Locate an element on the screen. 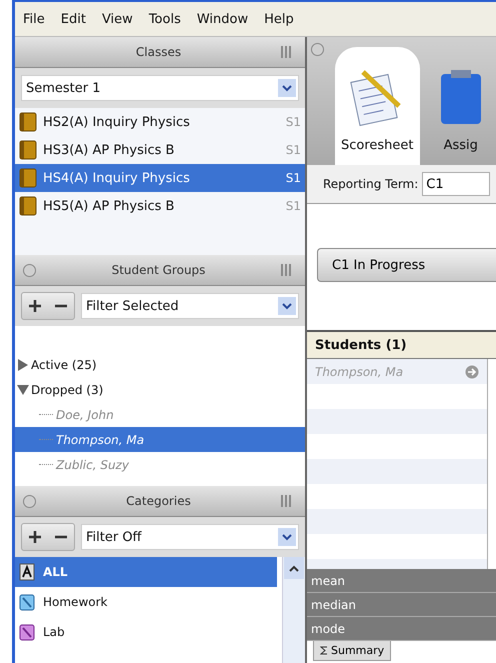 The height and width of the screenshot is (663, 496). category-item: Lab is located at coordinates (146, 632).